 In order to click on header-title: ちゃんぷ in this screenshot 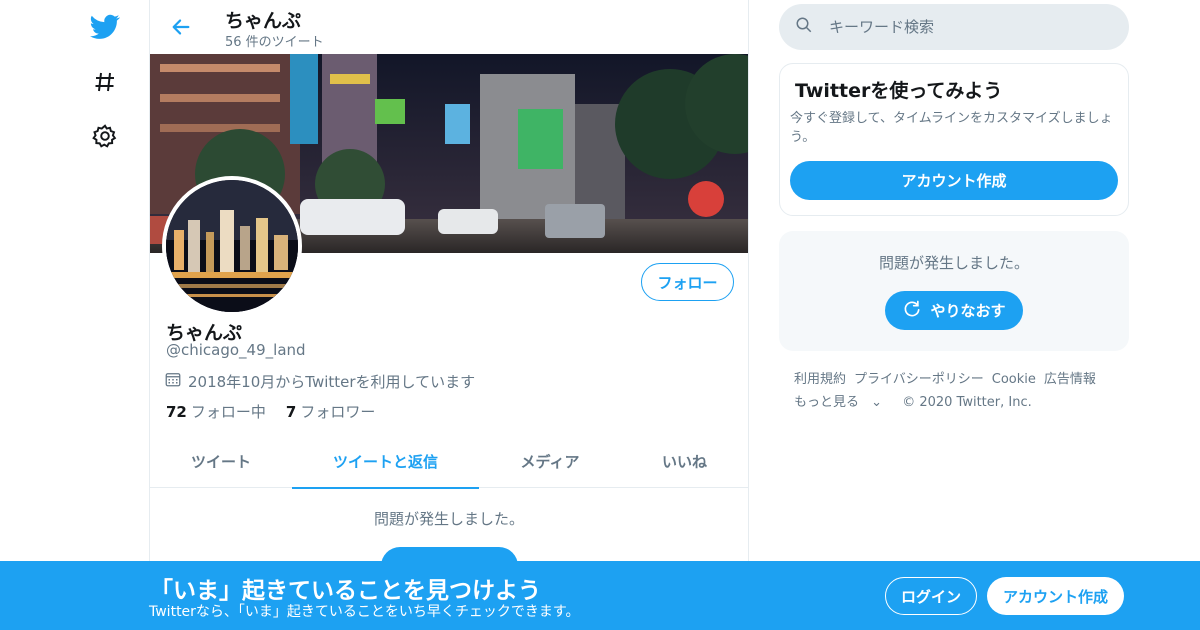, I will do `click(263, 21)`.